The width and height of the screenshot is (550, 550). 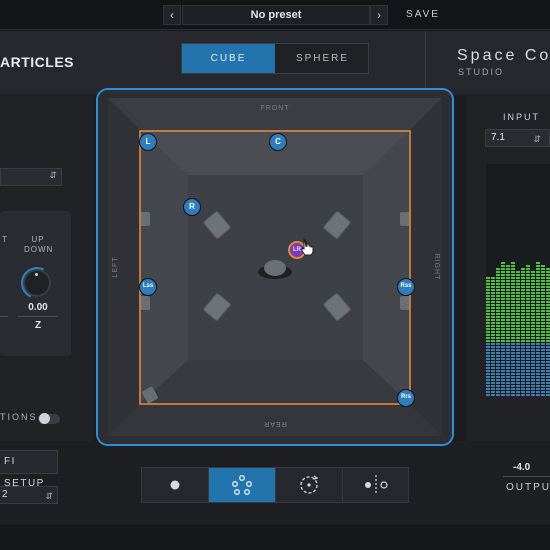 I want to click on speaker-node-rrs: Rrs, so click(x=406, y=398).